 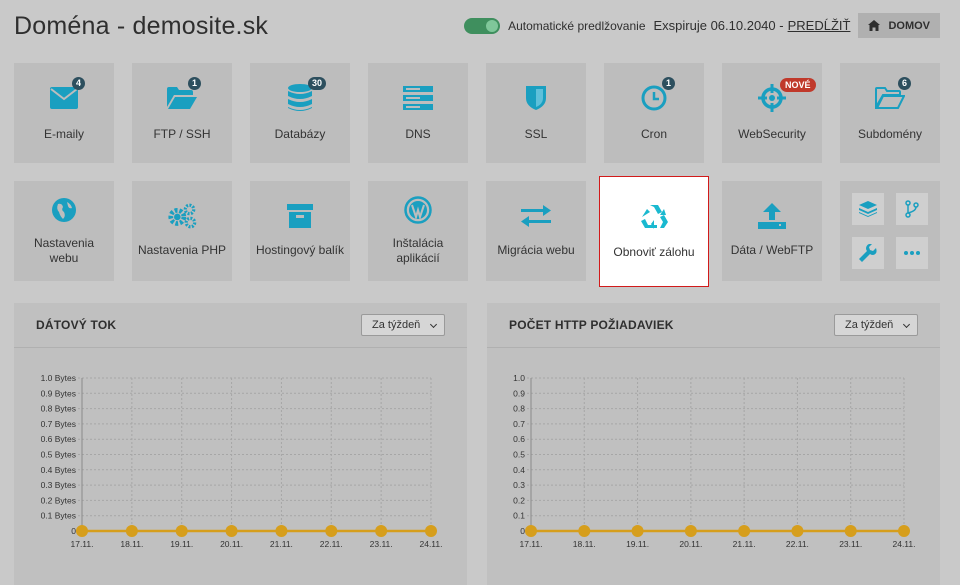 What do you see at coordinates (890, 134) in the screenshot?
I see `tile-label: Subdomény` at bounding box center [890, 134].